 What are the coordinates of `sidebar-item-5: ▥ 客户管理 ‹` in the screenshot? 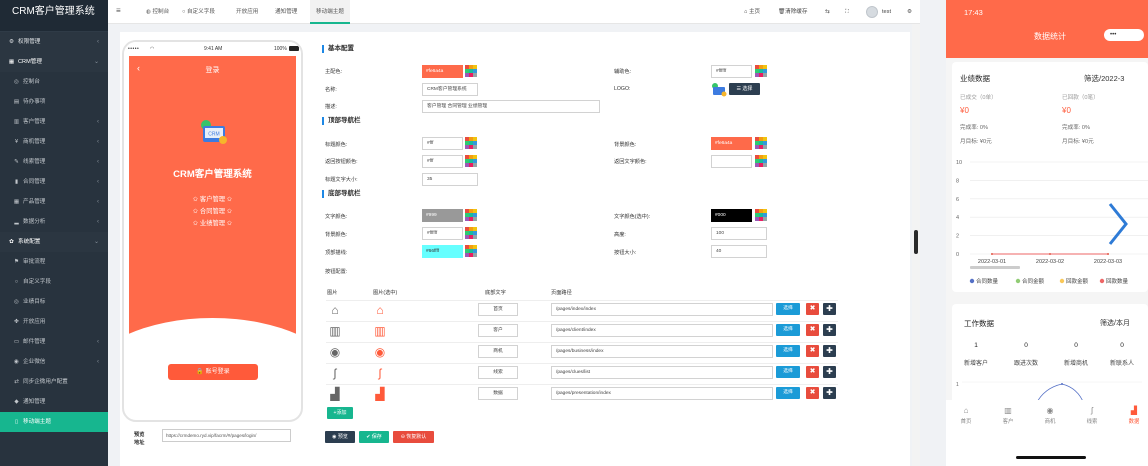 It's located at (54, 122).